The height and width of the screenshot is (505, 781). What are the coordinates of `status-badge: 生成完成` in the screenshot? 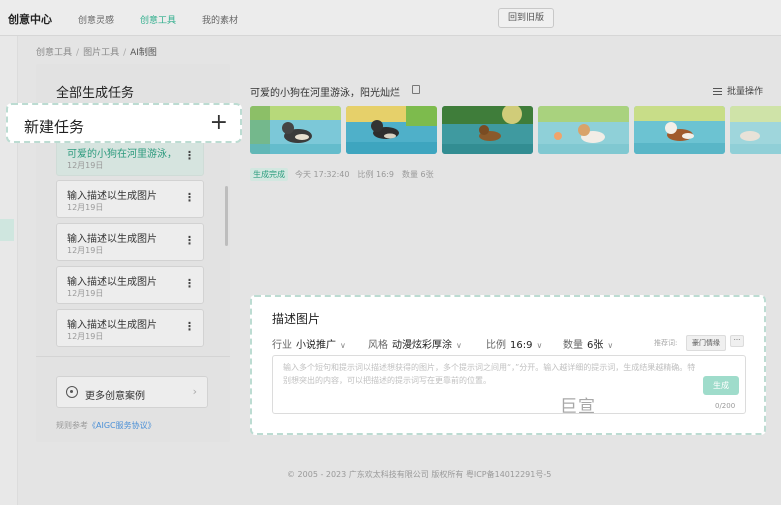 It's located at (269, 174).